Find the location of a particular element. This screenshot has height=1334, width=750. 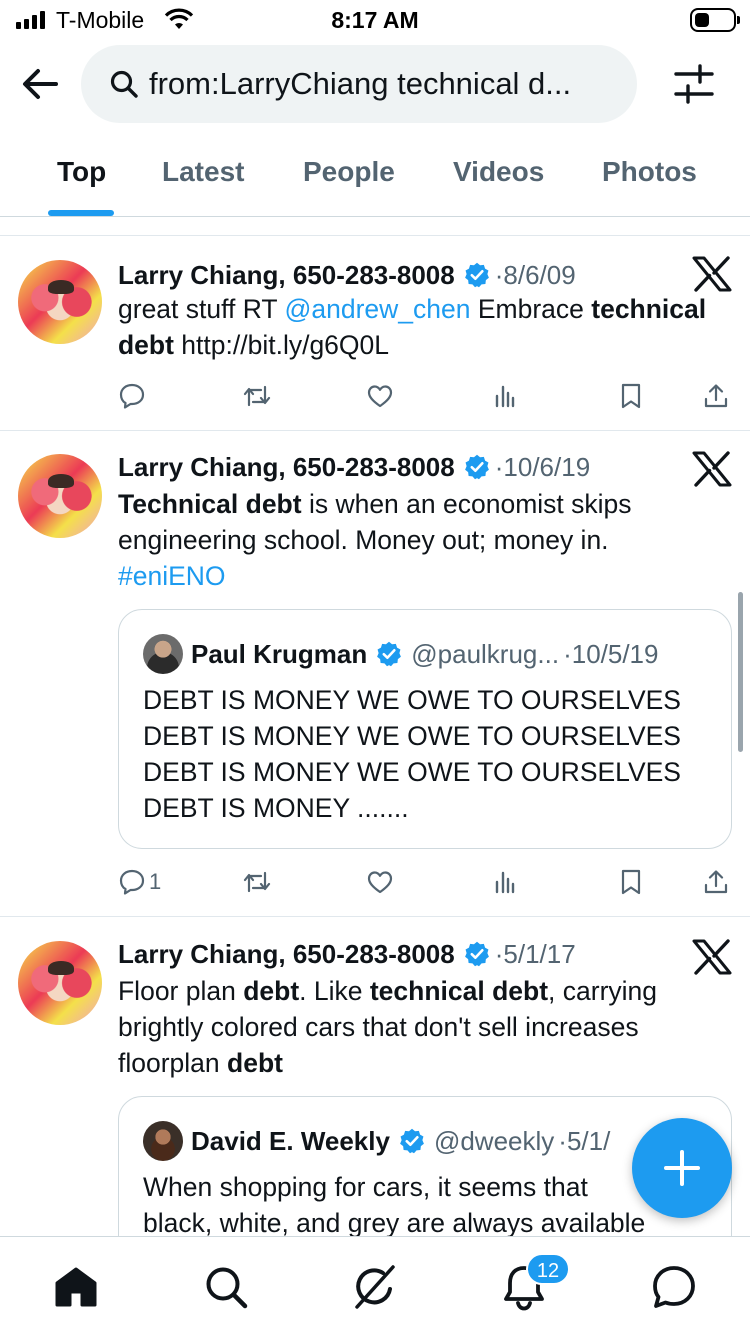

tweet-date: ·5/1/17 is located at coordinates (535, 954).